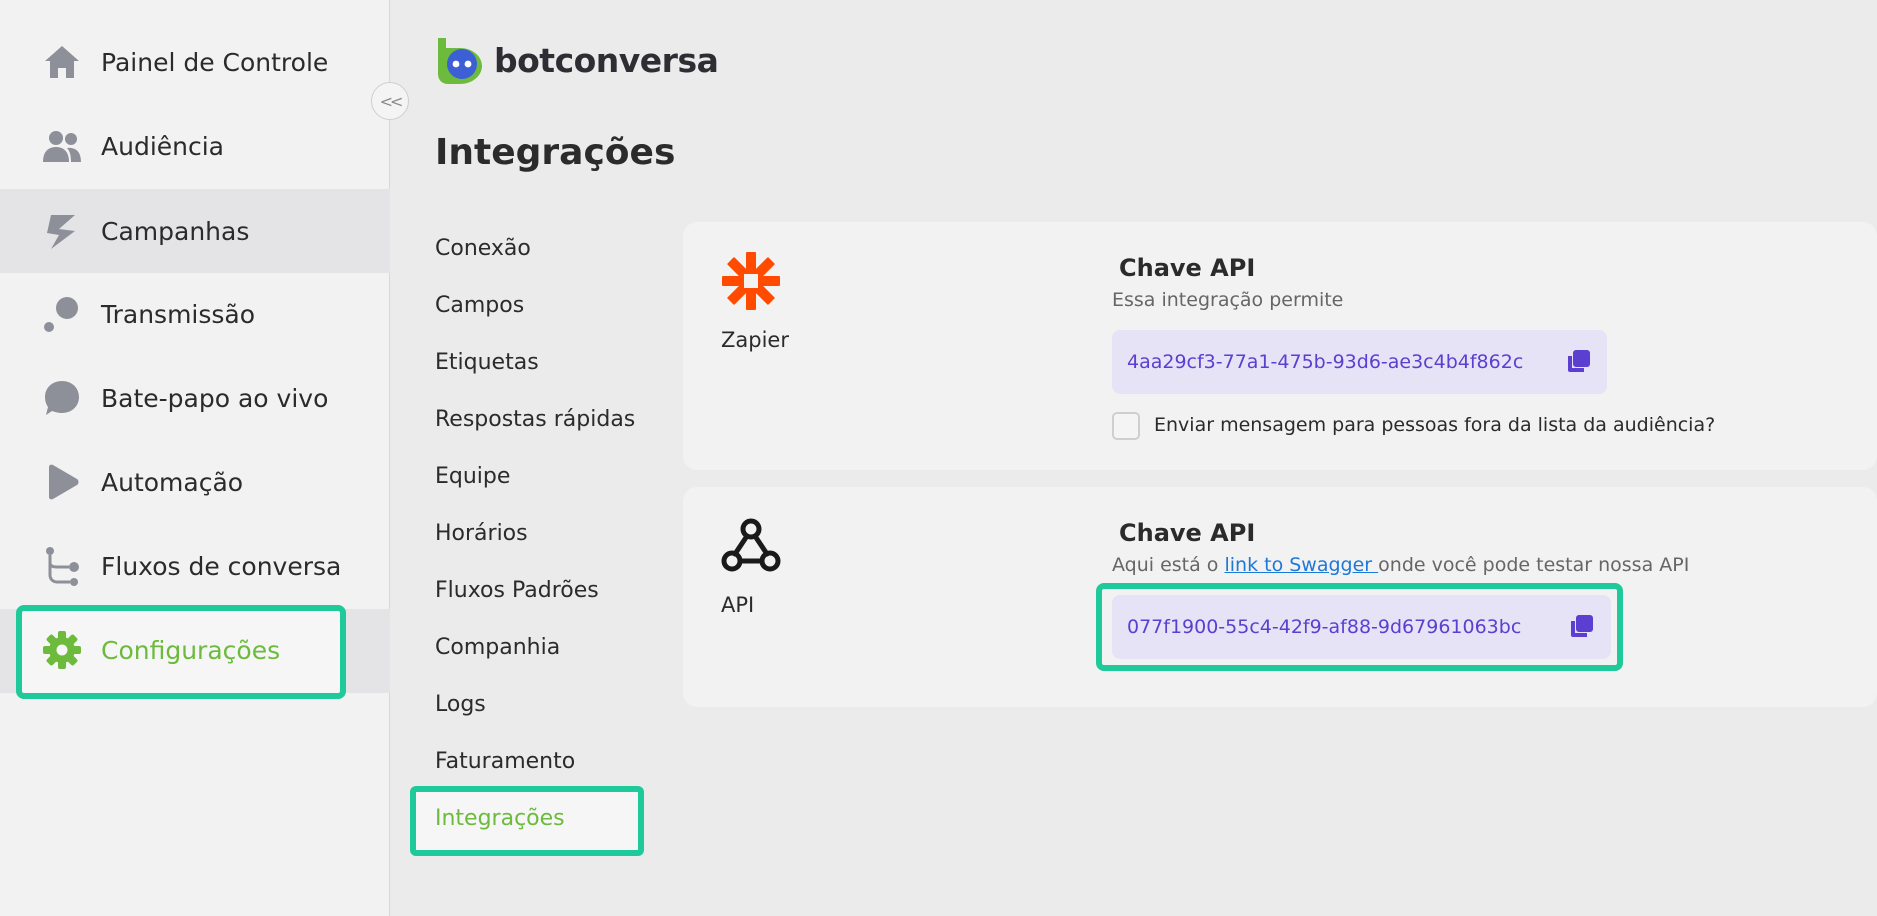 The width and height of the screenshot is (1877, 916). What do you see at coordinates (62, 231) in the screenshot?
I see `campaign-icon` at bounding box center [62, 231].